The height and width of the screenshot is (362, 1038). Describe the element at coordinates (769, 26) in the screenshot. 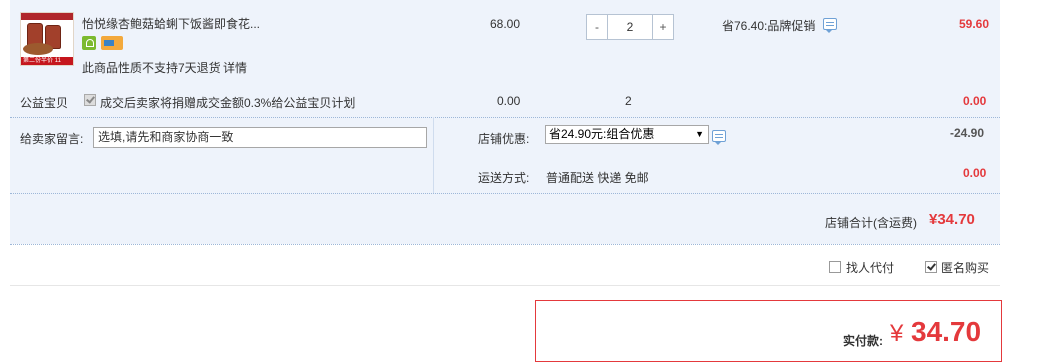

I see `promo-text: 省76.40:品牌促销` at that location.